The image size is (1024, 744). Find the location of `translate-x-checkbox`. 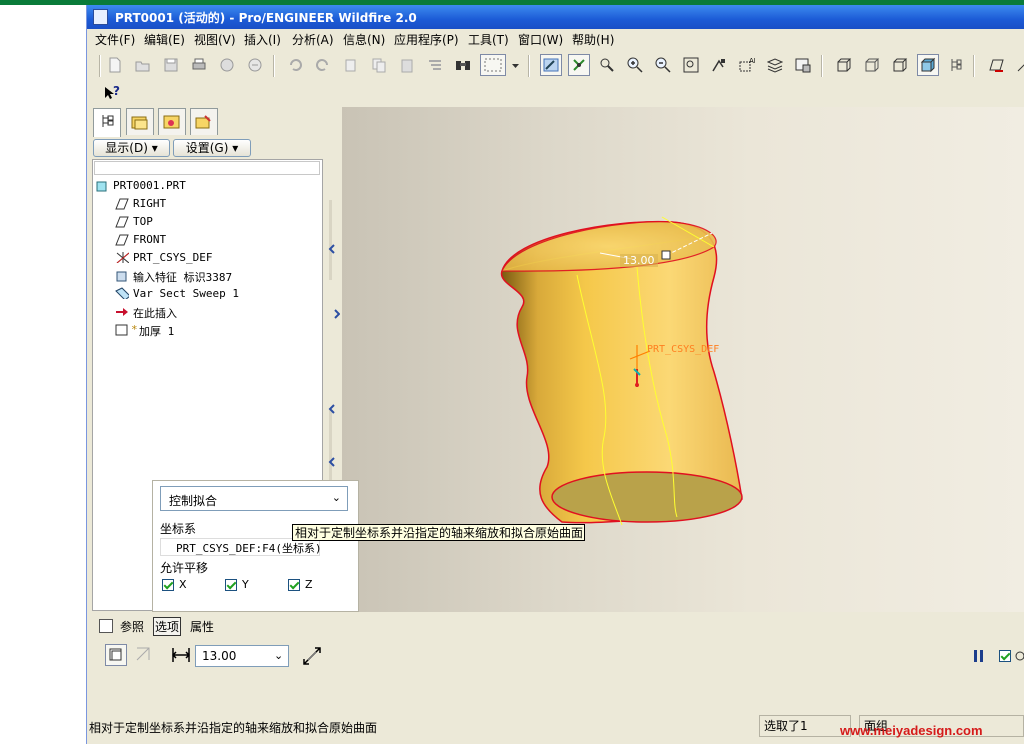

translate-x-checkbox is located at coordinates (168, 585).